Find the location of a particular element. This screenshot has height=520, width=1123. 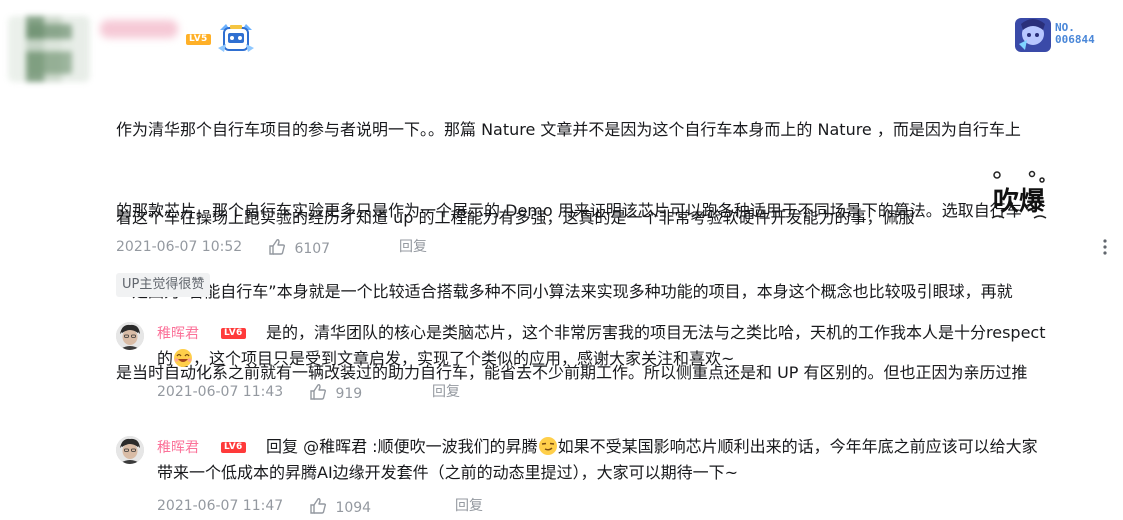

like-button: 6107 is located at coordinates (299, 248).